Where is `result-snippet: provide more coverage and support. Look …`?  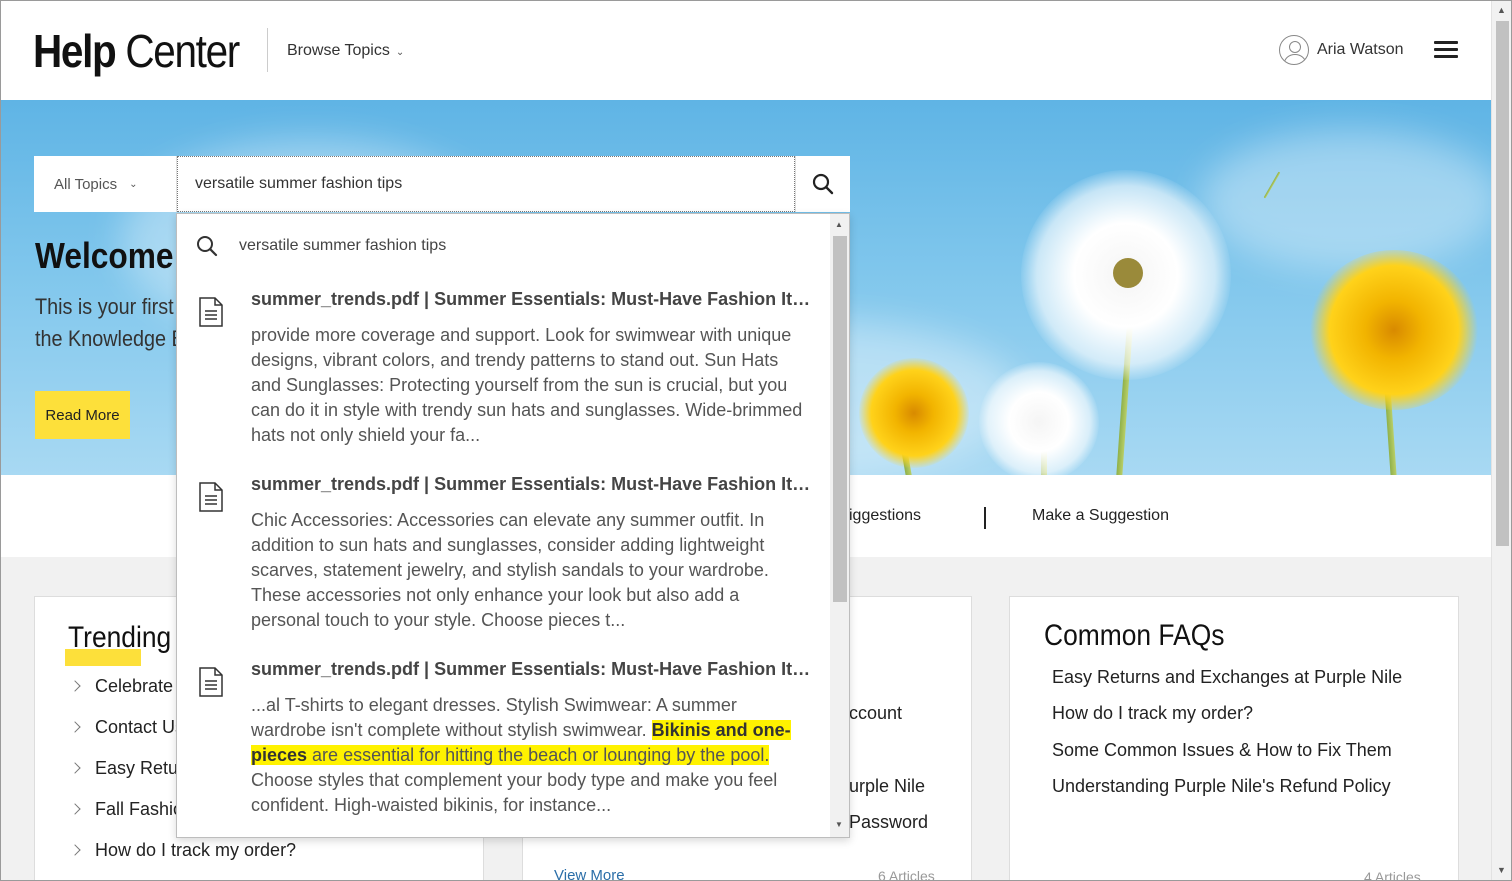 result-snippet: provide more coverage and support. Look … is located at coordinates (527, 385).